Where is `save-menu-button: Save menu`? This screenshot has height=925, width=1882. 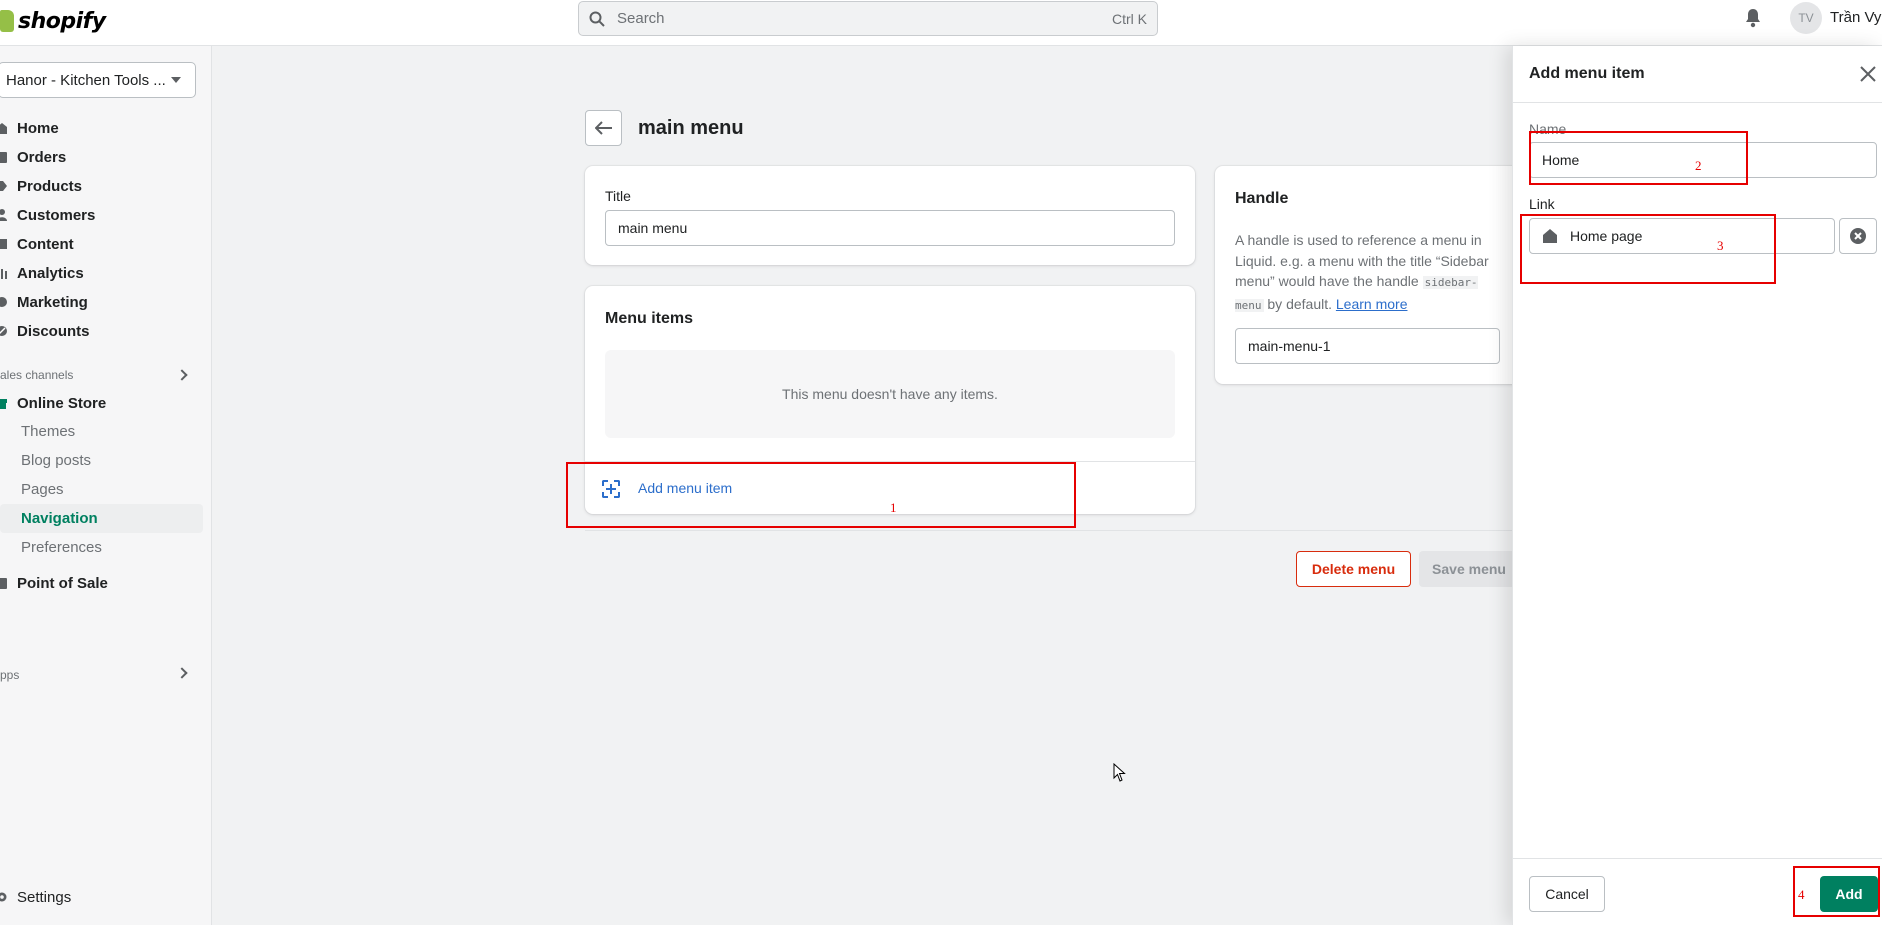 save-menu-button: Save menu is located at coordinates (1469, 569).